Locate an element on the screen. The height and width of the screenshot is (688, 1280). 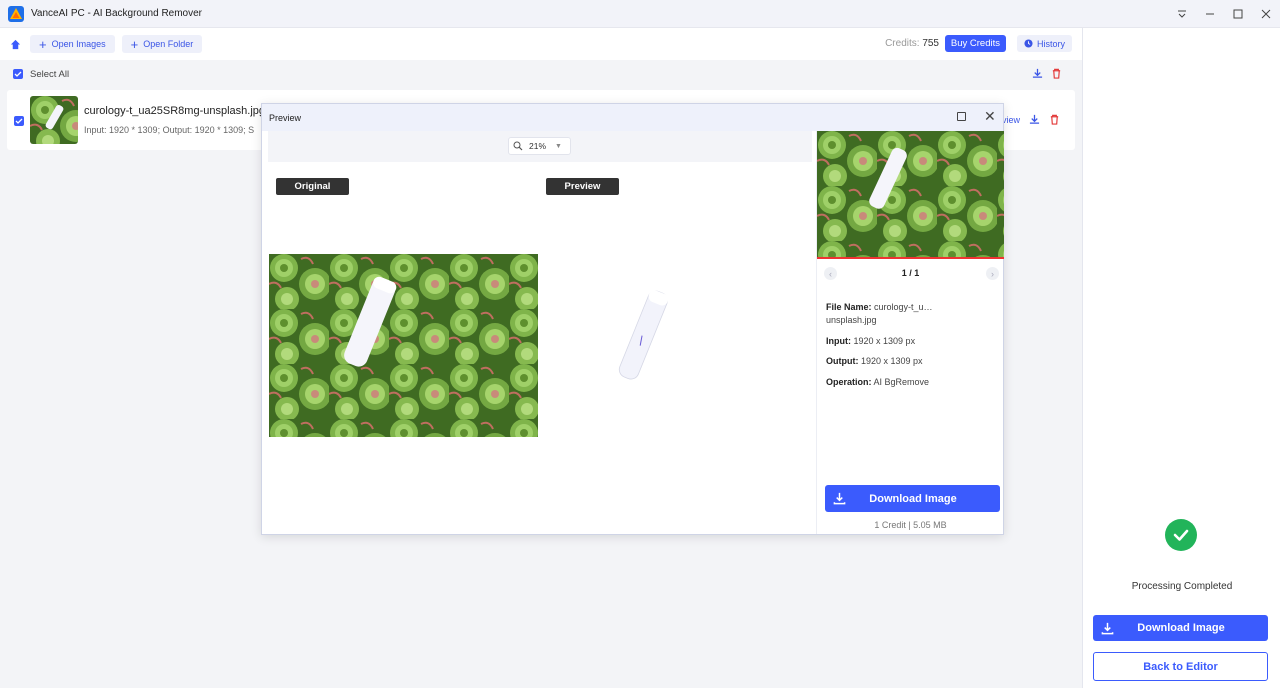
operation-info: Operation: AI BgRemove is located at coordinates (877, 382).